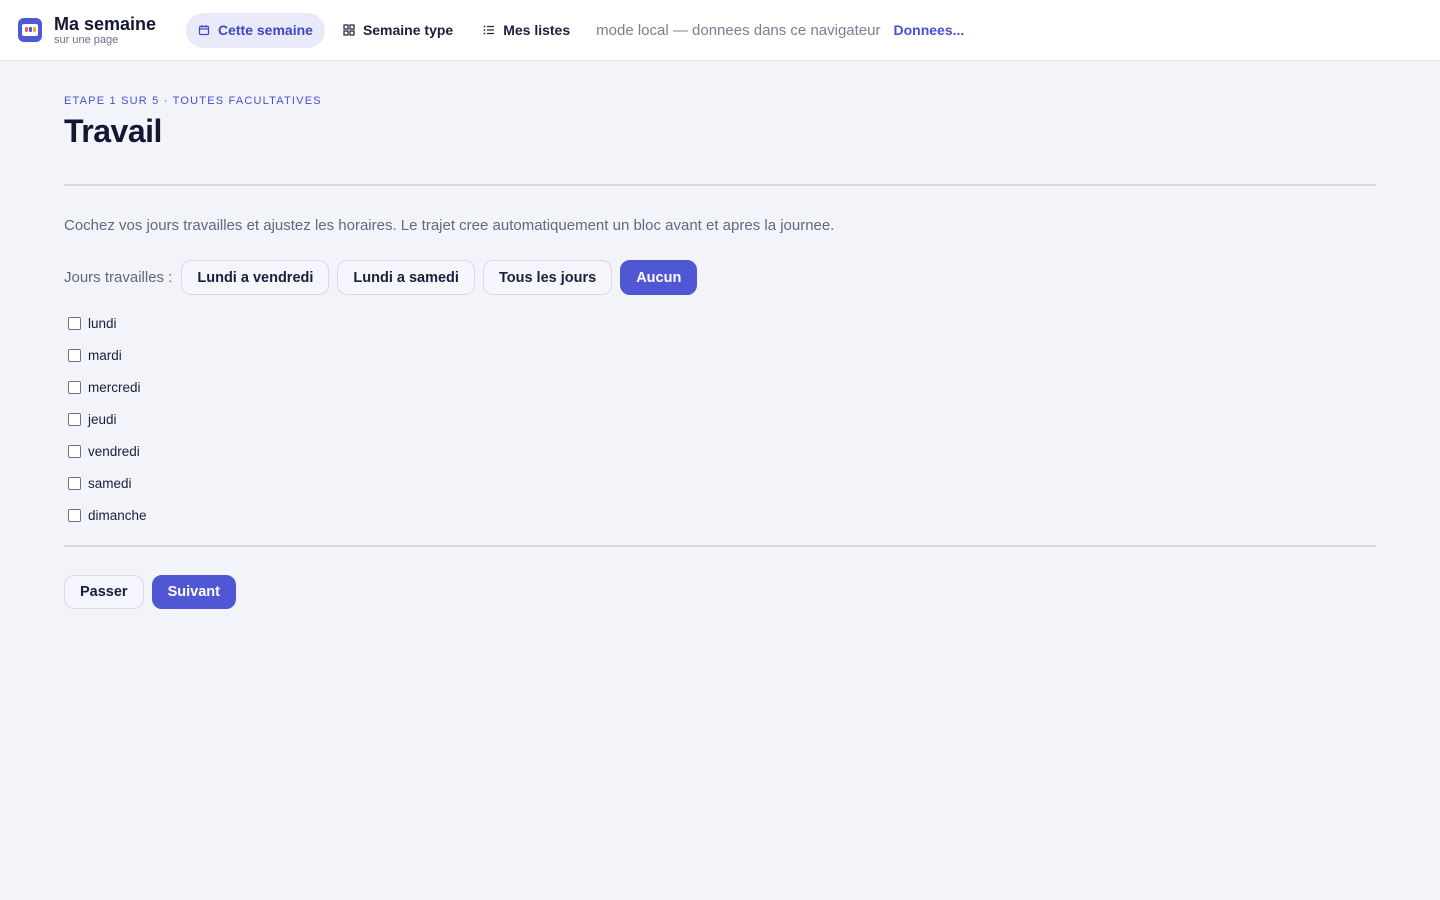  What do you see at coordinates (117, 515) in the screenshot?
I see `day-label: dimanche` at bounding box center [117, 515].